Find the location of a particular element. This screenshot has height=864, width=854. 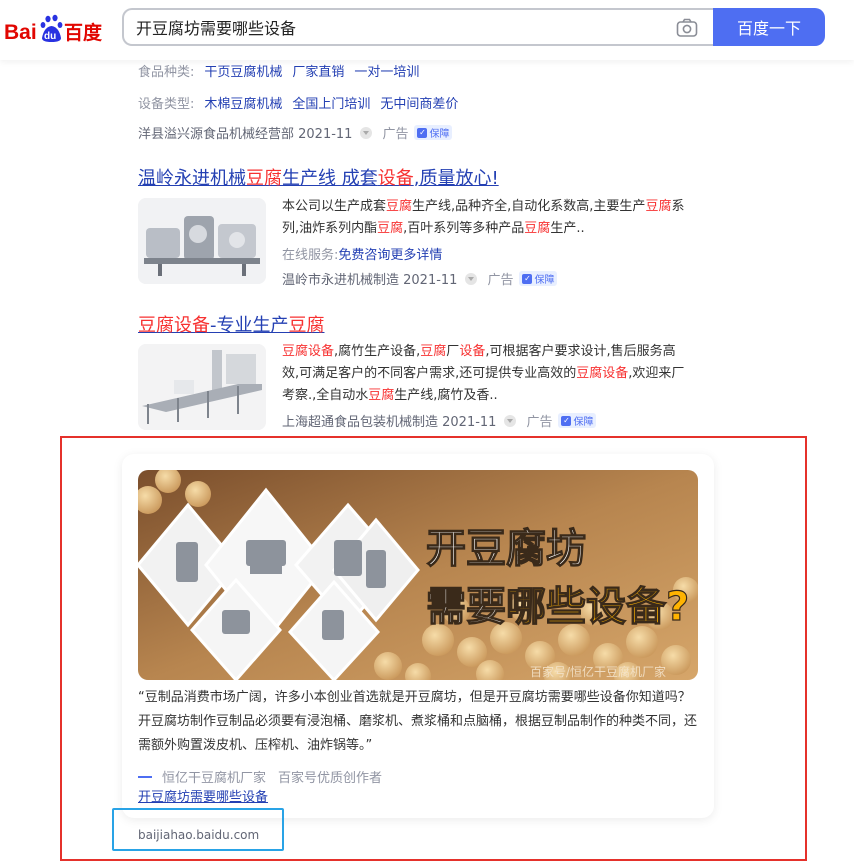

title-part: ,质量放心! is located at coordinates (456, 178).